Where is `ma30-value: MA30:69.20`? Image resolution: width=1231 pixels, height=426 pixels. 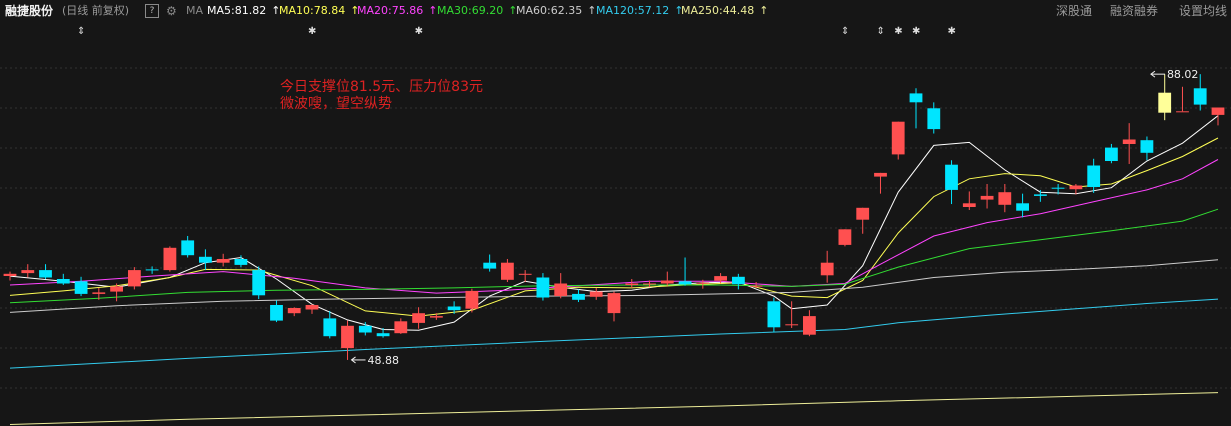
ma30-value: MA30:69.20 is located at coordinates (470, 10).